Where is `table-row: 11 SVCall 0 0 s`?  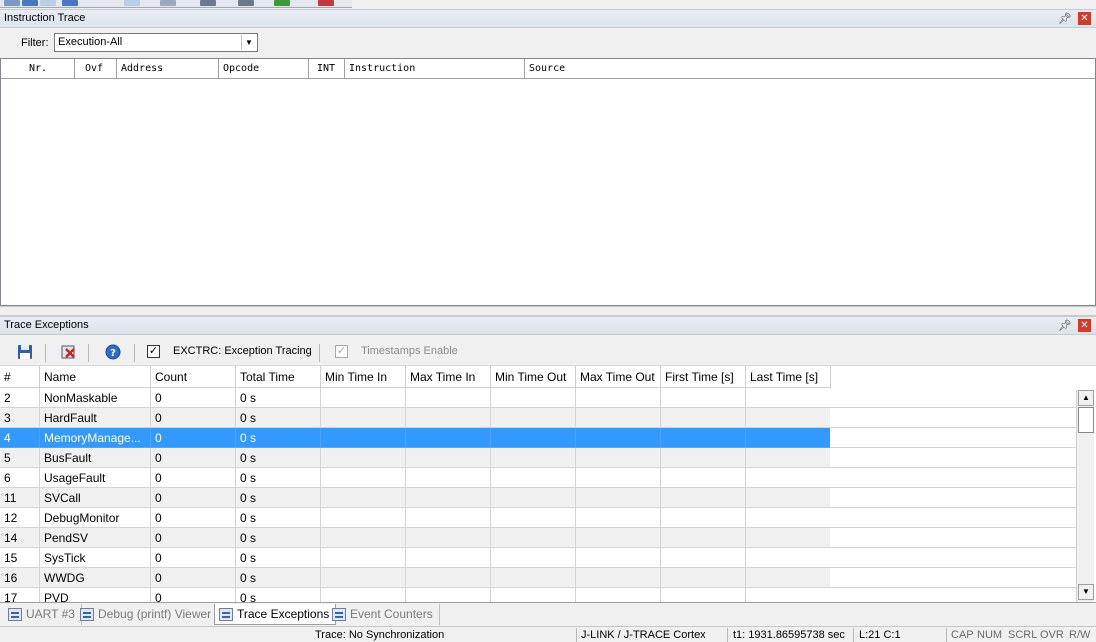 table-row: 11 SVCall 0 0 s is located at coordinates (538, 498).